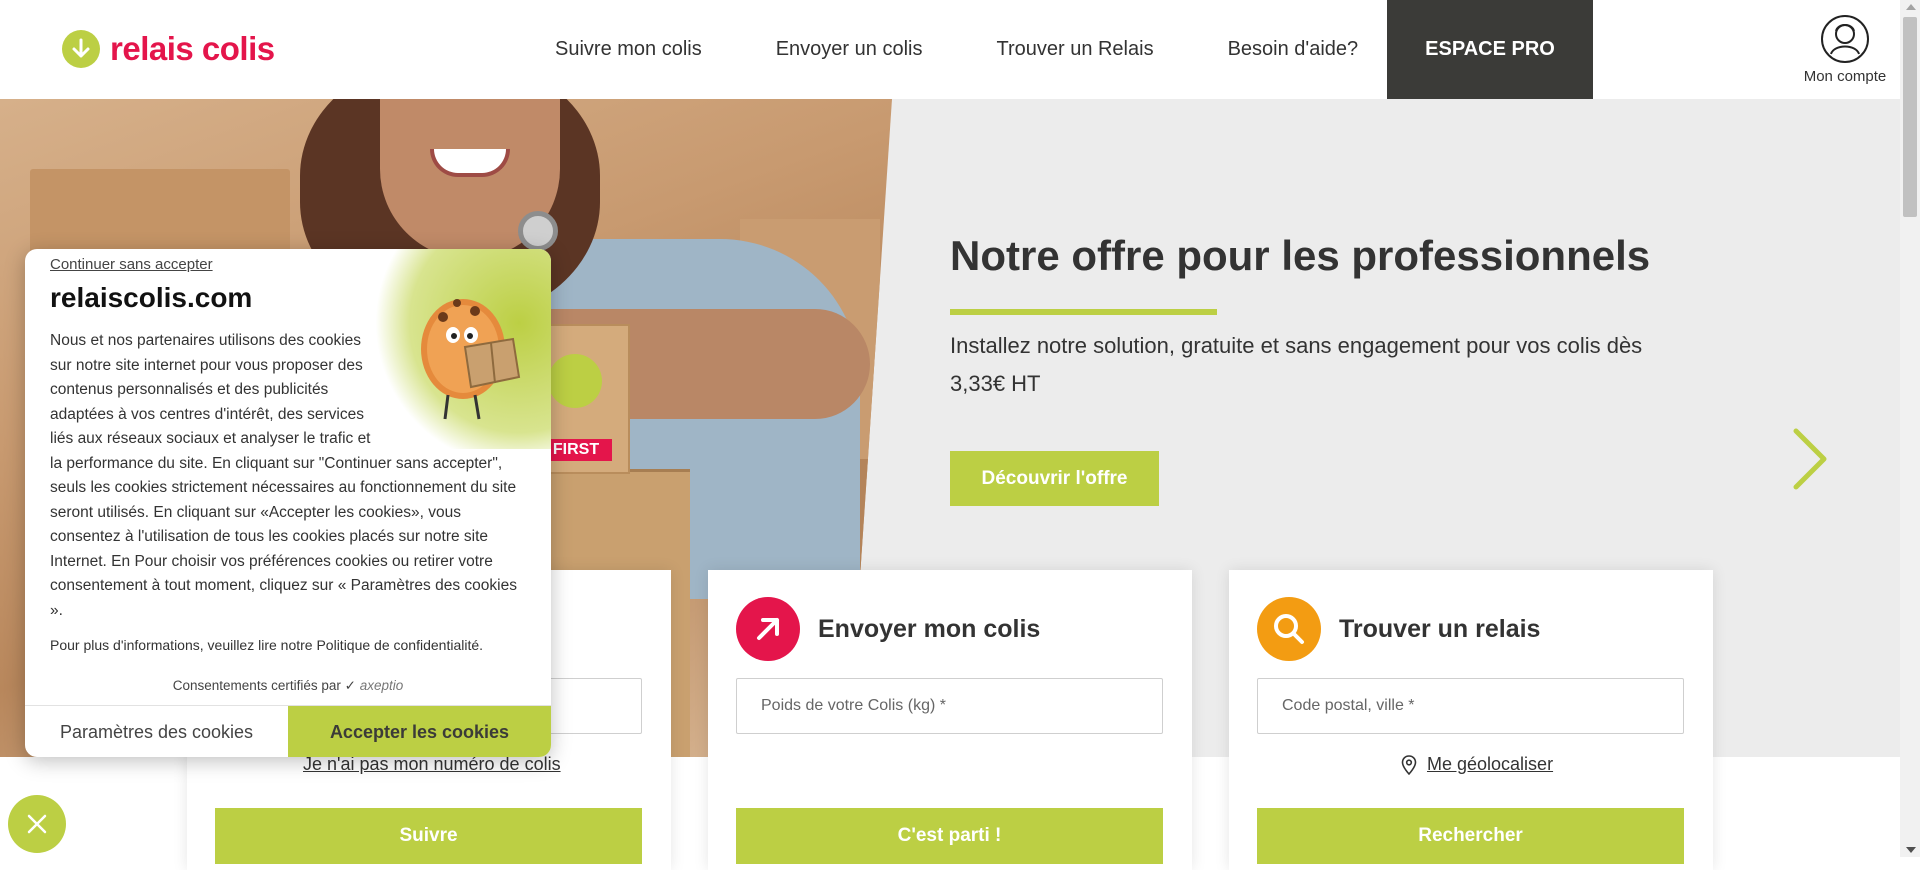 This screenshot has height=870, width=1920. Describe the element at coordinates (849, 49) in the screenshot. I see `nav-item-envoyer: Envoyer un colis` at that location.